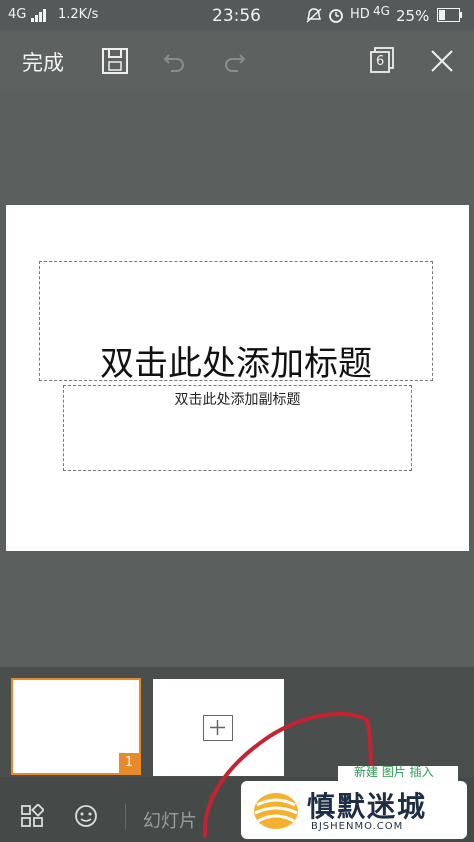  Describe the element at coordinates (115, 61) in the screenshot. I see `save-icon` at that location.